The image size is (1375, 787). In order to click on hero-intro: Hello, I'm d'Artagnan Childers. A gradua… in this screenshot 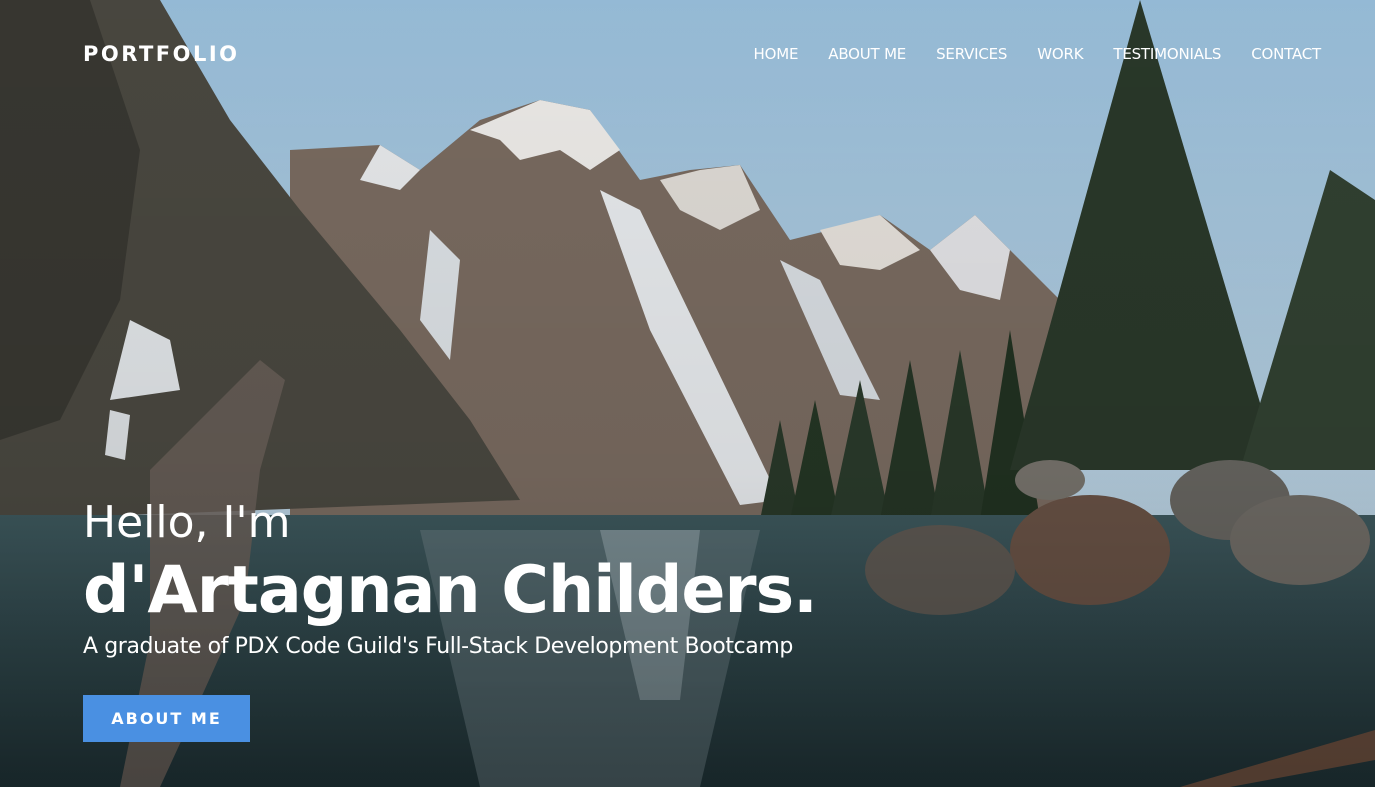, I will do `click(450, 579)`.